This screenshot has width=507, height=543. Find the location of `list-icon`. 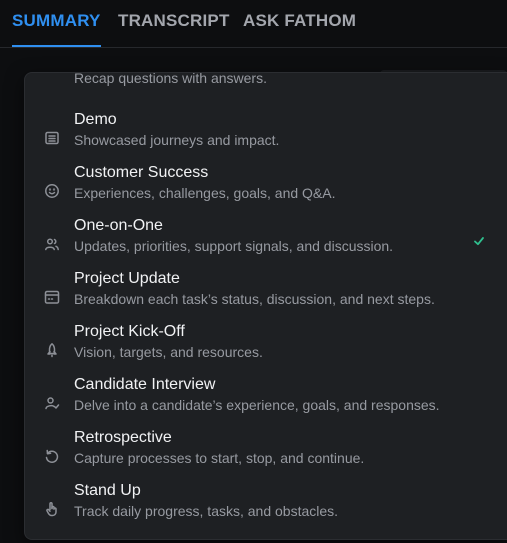

list-icon is located at coordinates (52, 138).